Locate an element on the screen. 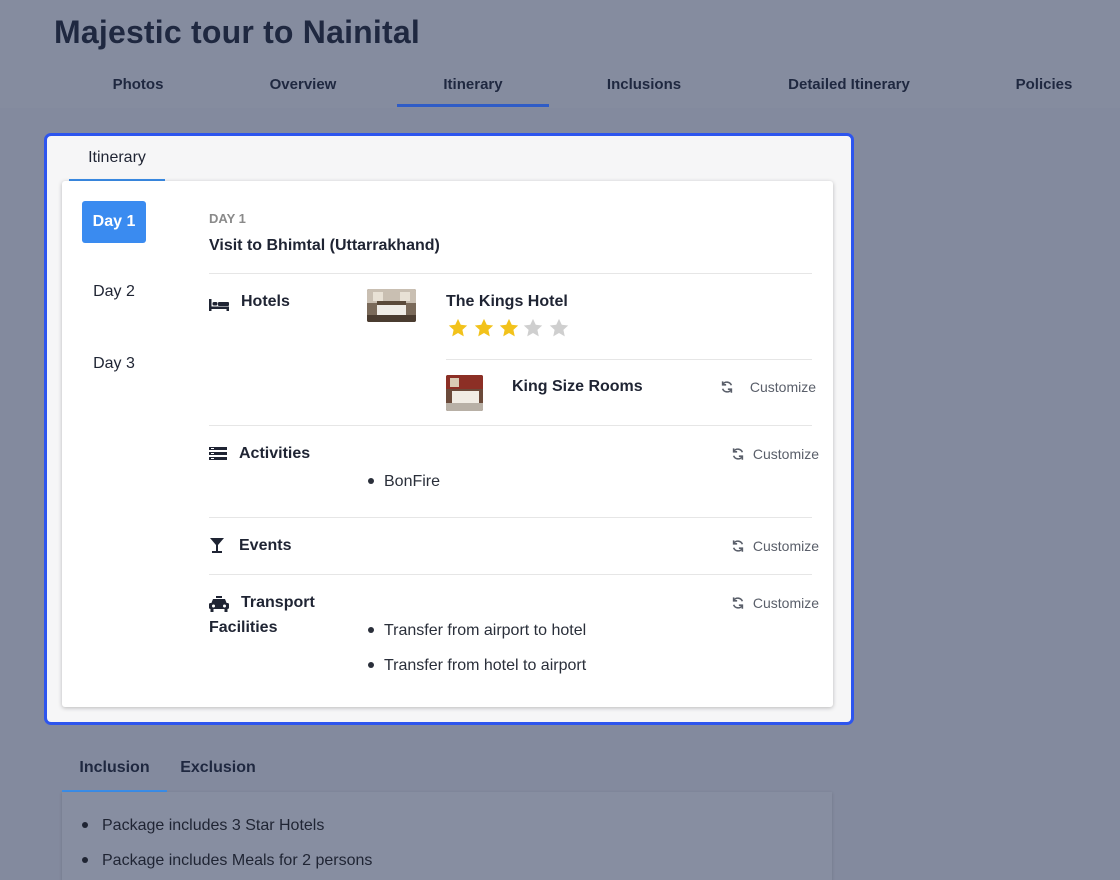 This screenshot has width=1120, height=880. room-thumbnail is located at coordinates (464, 393).